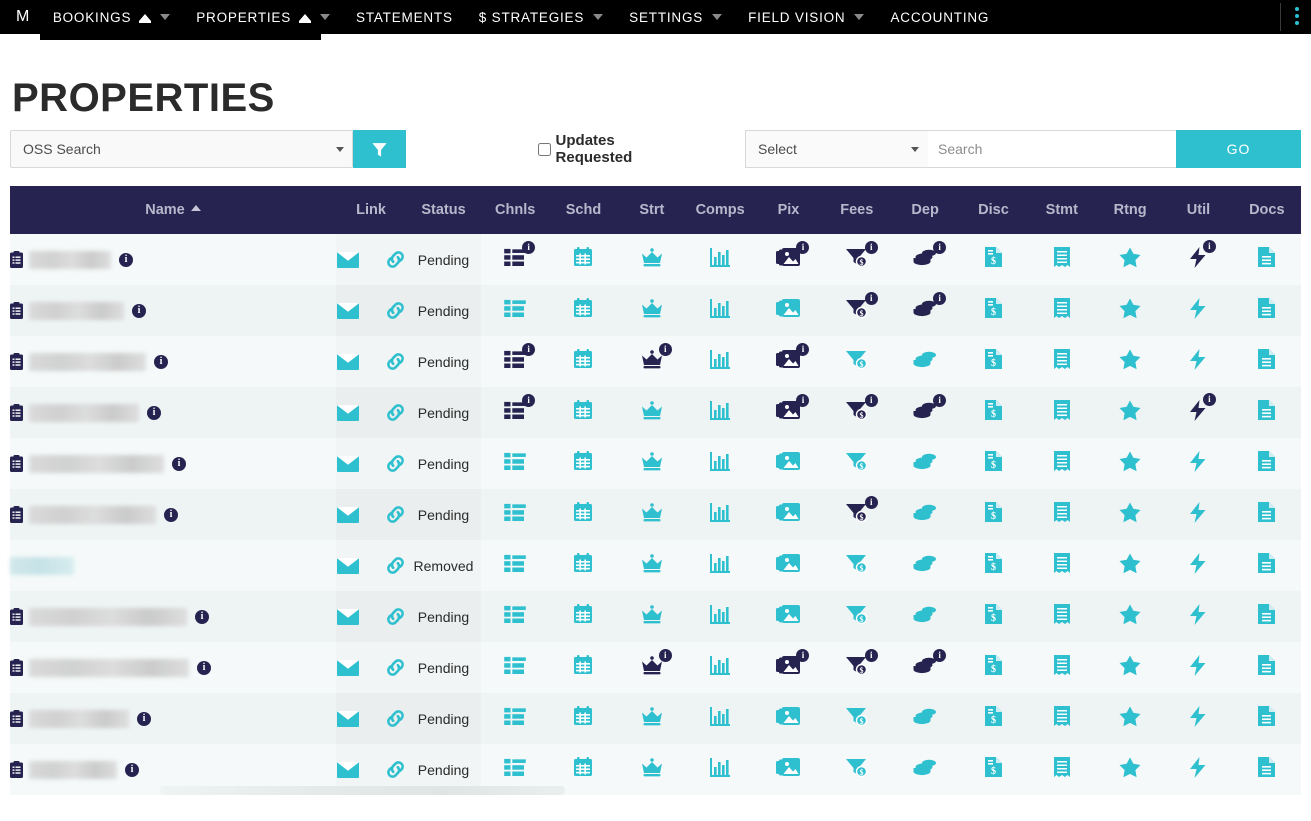 The height and width of the screenshot is (821, 1311). What do you see at coordinates (1198, 767) in the screenshot?
I see `lightning-bolt-icon` at bounding box center [1198, 767].